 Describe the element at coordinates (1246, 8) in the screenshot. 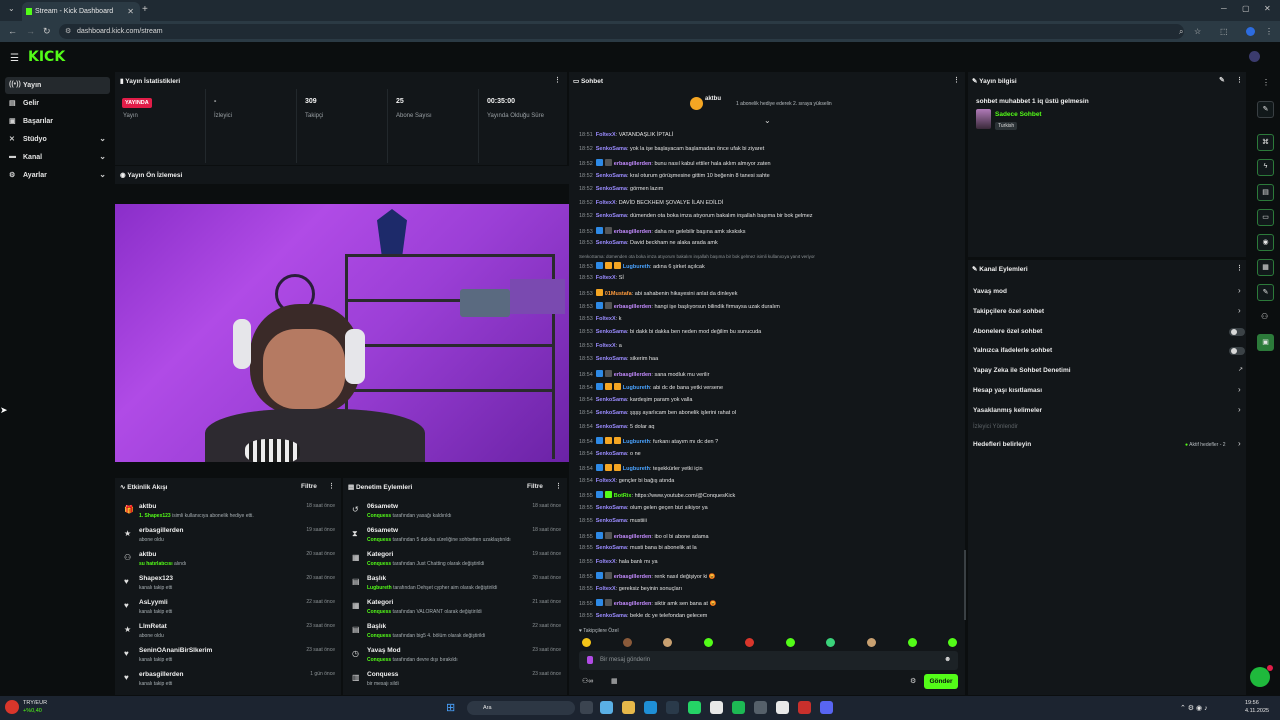

I see `maximize-icon: ▢` at that location.